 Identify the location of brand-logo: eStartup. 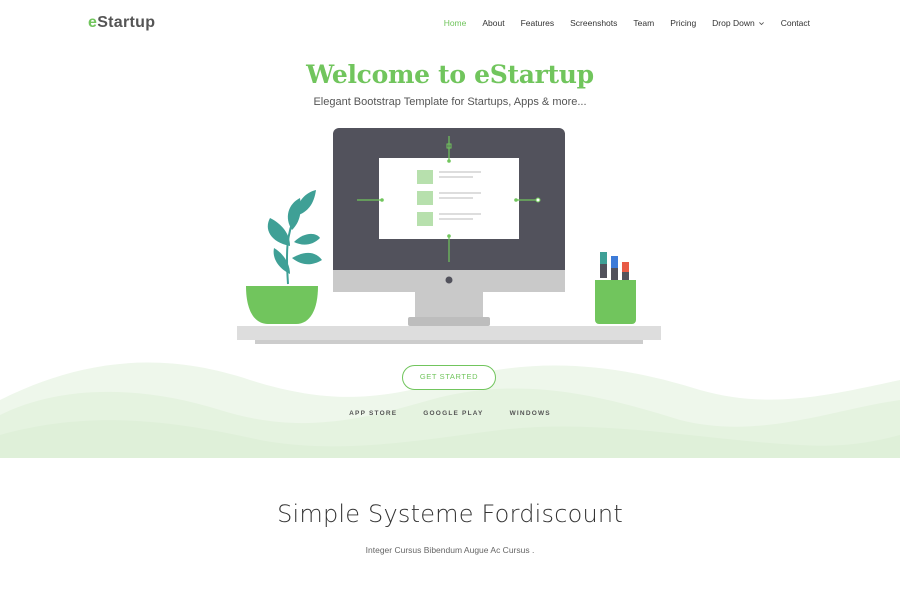
(121, 23).